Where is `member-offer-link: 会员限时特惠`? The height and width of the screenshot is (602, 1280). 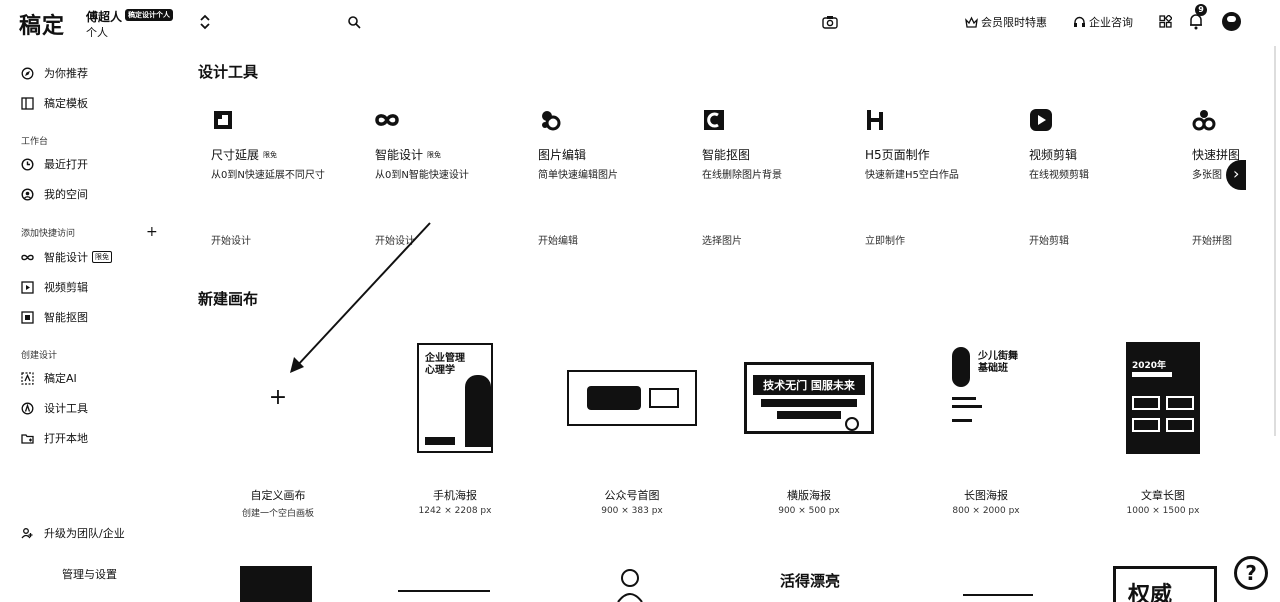
member-offer-link: 会员限时特惠 is located at coordinates (1006, 22).